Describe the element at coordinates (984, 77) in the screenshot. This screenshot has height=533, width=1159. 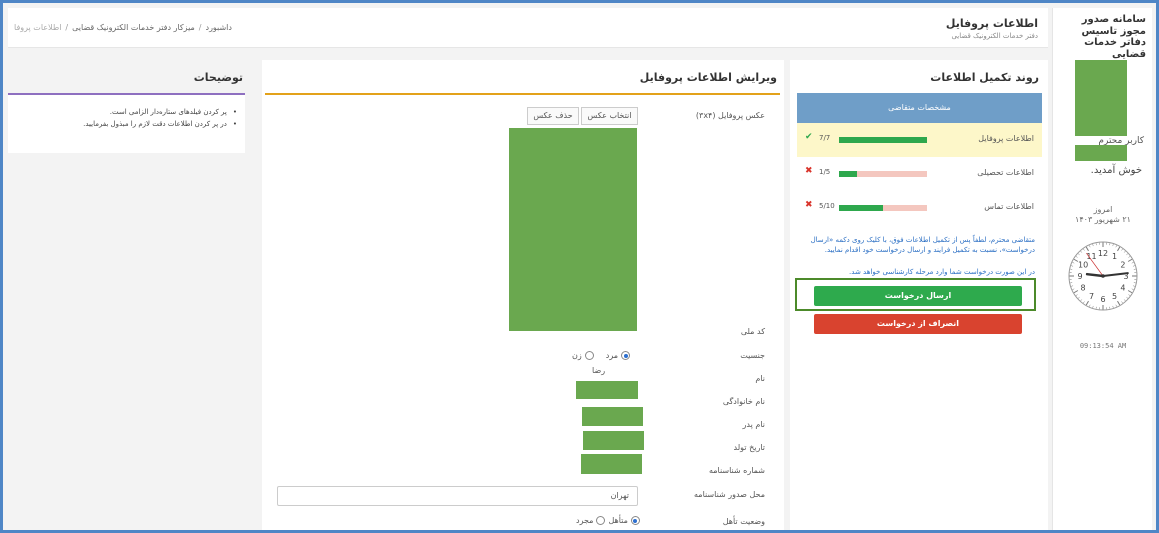
I see `progress-heading: روند تکمیل اطلاعات` at that location.